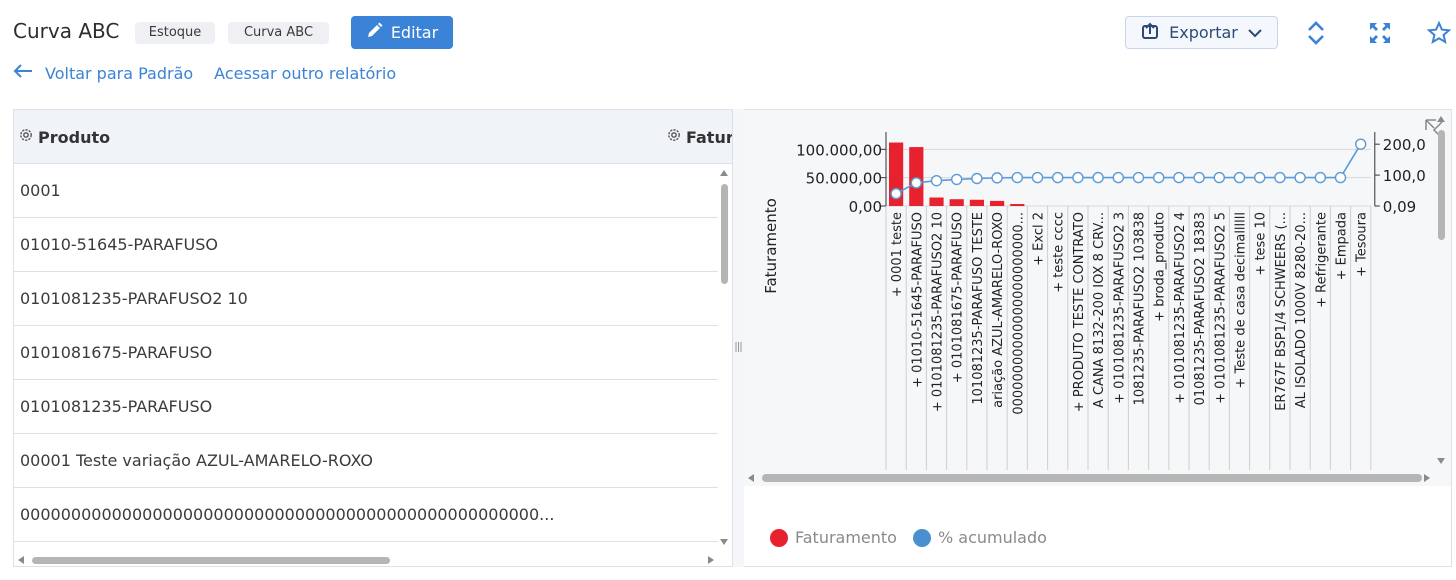  Describe the element at coordinates (373, 559) in the screenshot. I see `table-horizontal-scrollbar` at that location.